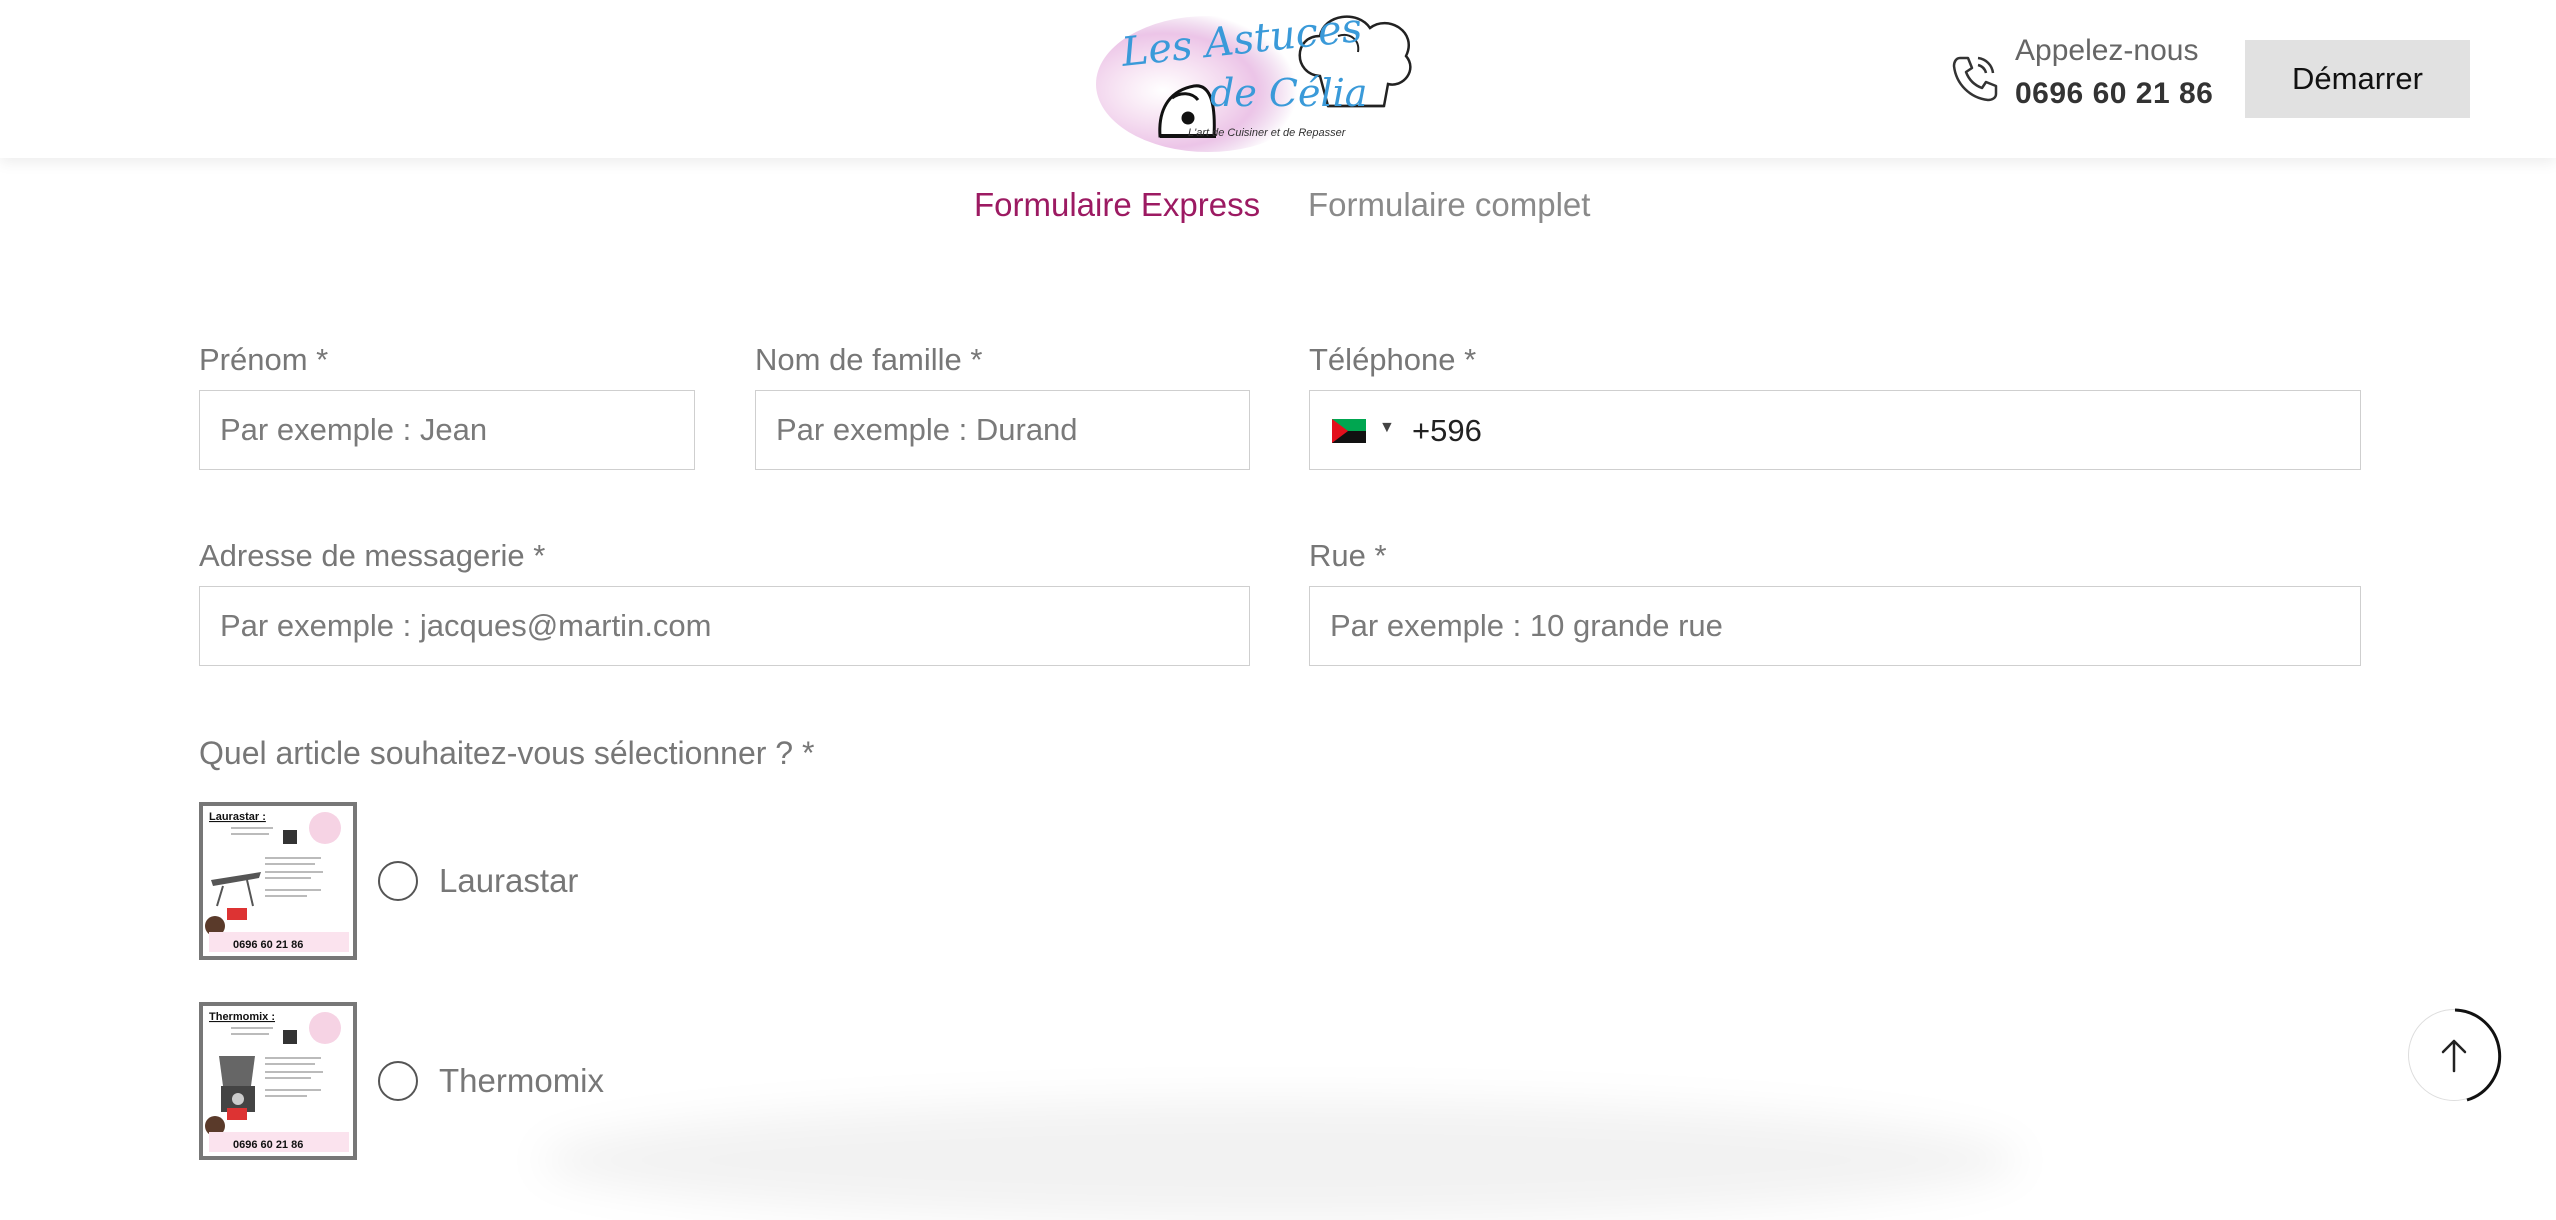  Describe the element at coordinates (268, 945) in the screenshot. I see `laurastar-thumb-phone: 0696 60 21 86` at that location.